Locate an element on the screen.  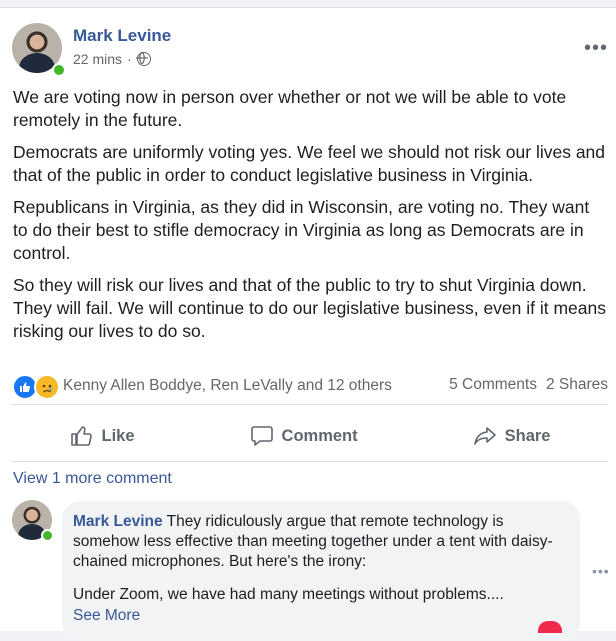
post-meta: 22 mins · is located at coordinates (112, 59).